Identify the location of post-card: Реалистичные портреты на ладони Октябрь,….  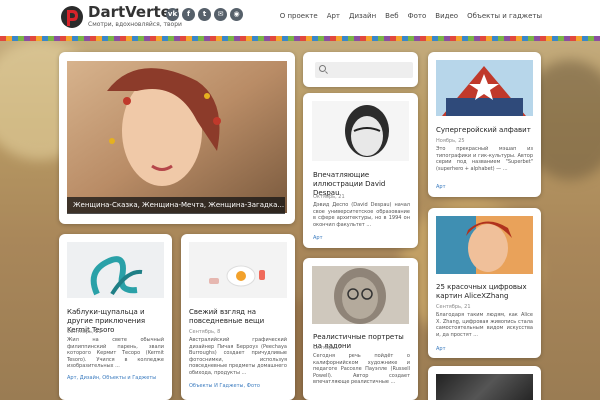
(360, 329).